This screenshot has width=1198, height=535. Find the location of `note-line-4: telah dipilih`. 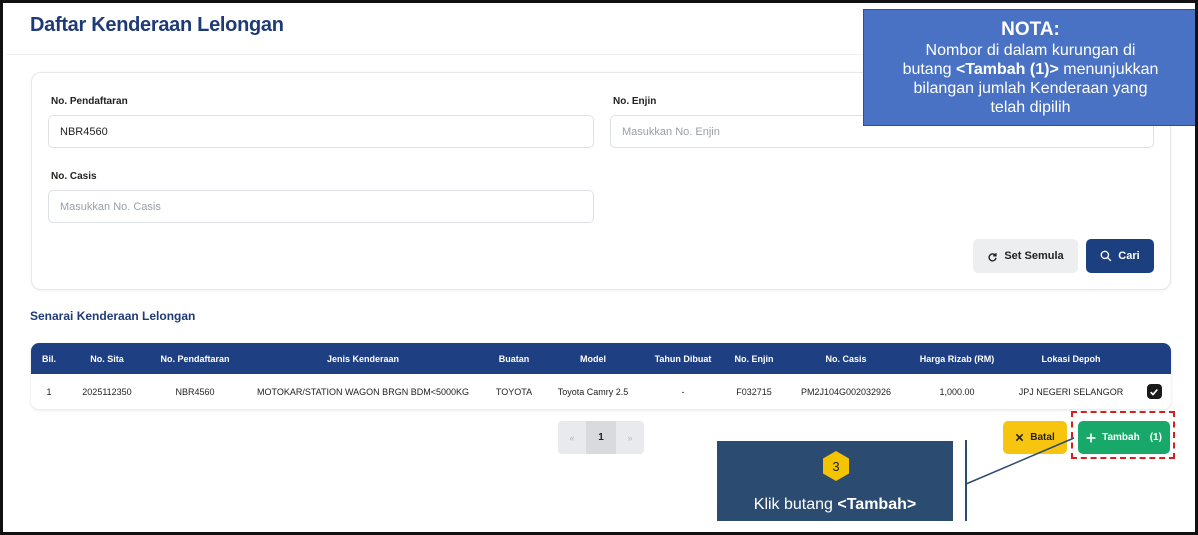

note-line-4: telah dipilih is located at coordinates (1030, 107).